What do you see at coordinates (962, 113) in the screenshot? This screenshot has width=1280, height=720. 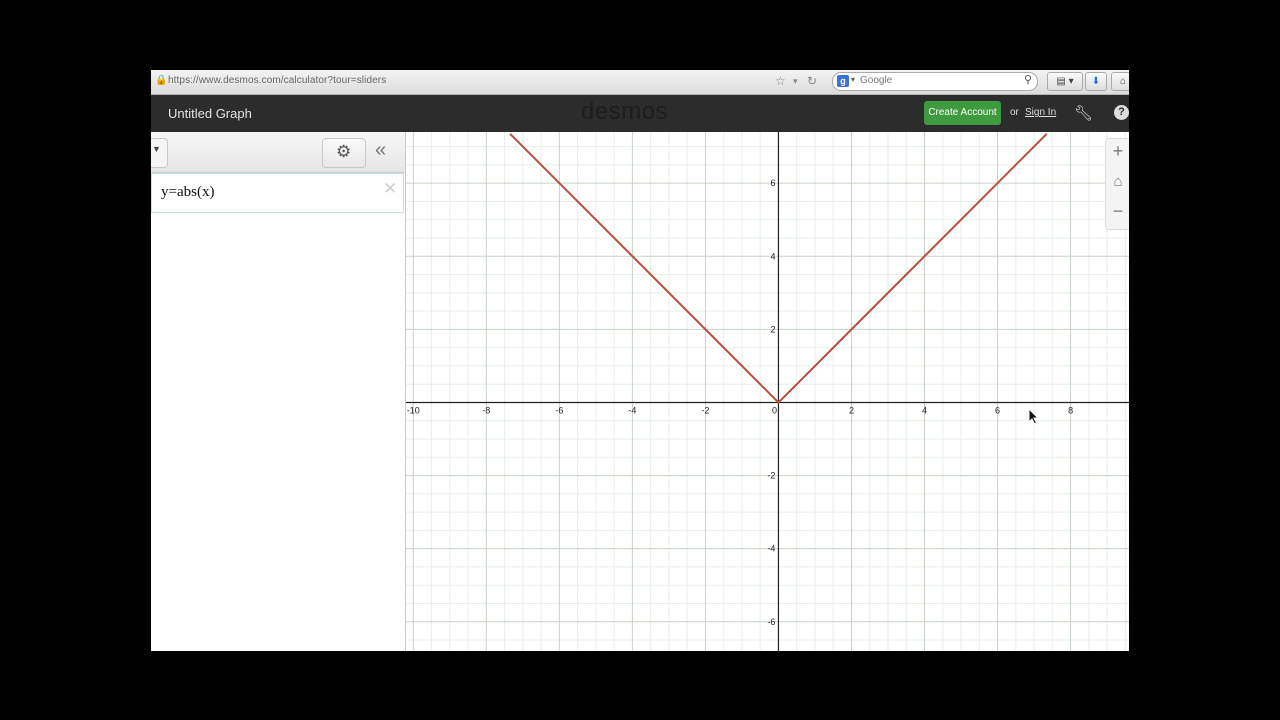 I see `create-account-button: Create Account` at bounding box center [962, 113].